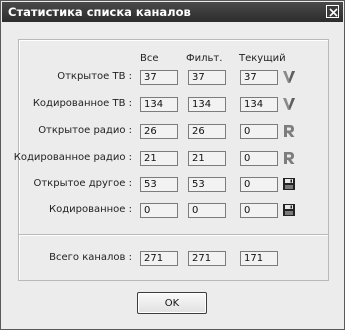 This screenshot has width=345, height=330. What do you see at coordinates (82, 183) in the screenshot?
I see `row-label-open-other: Открытое другое :` at bounding box center [82, 183].